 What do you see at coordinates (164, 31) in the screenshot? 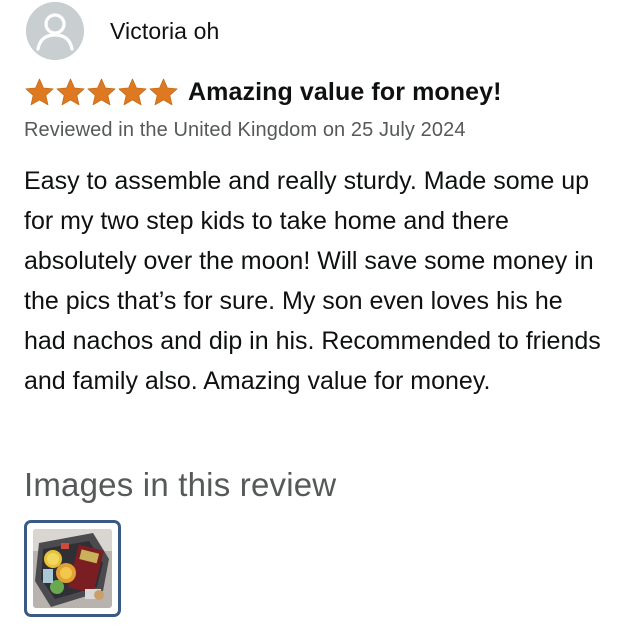
I see `reviewer-name: Victoria oh` at bounding box center [164, 31].